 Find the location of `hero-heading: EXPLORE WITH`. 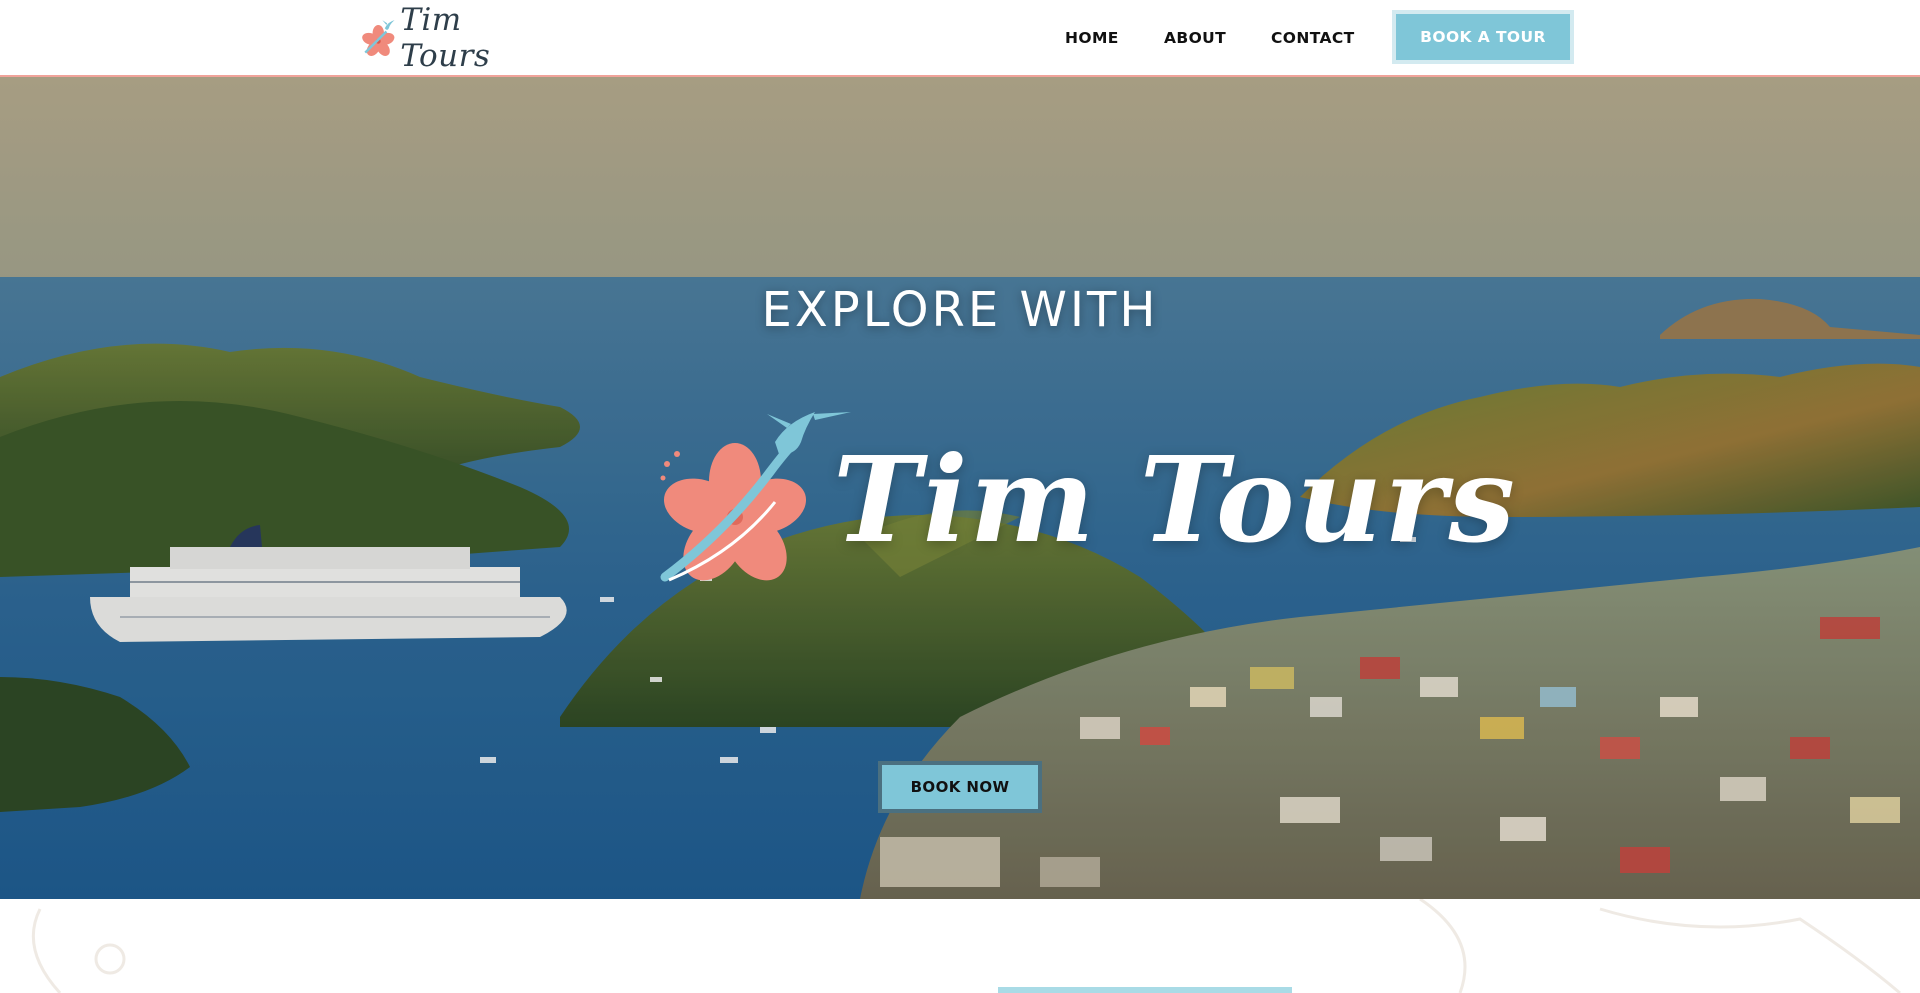

hero-heading: EXPLORE WITH is located at coordinates (960, 310).